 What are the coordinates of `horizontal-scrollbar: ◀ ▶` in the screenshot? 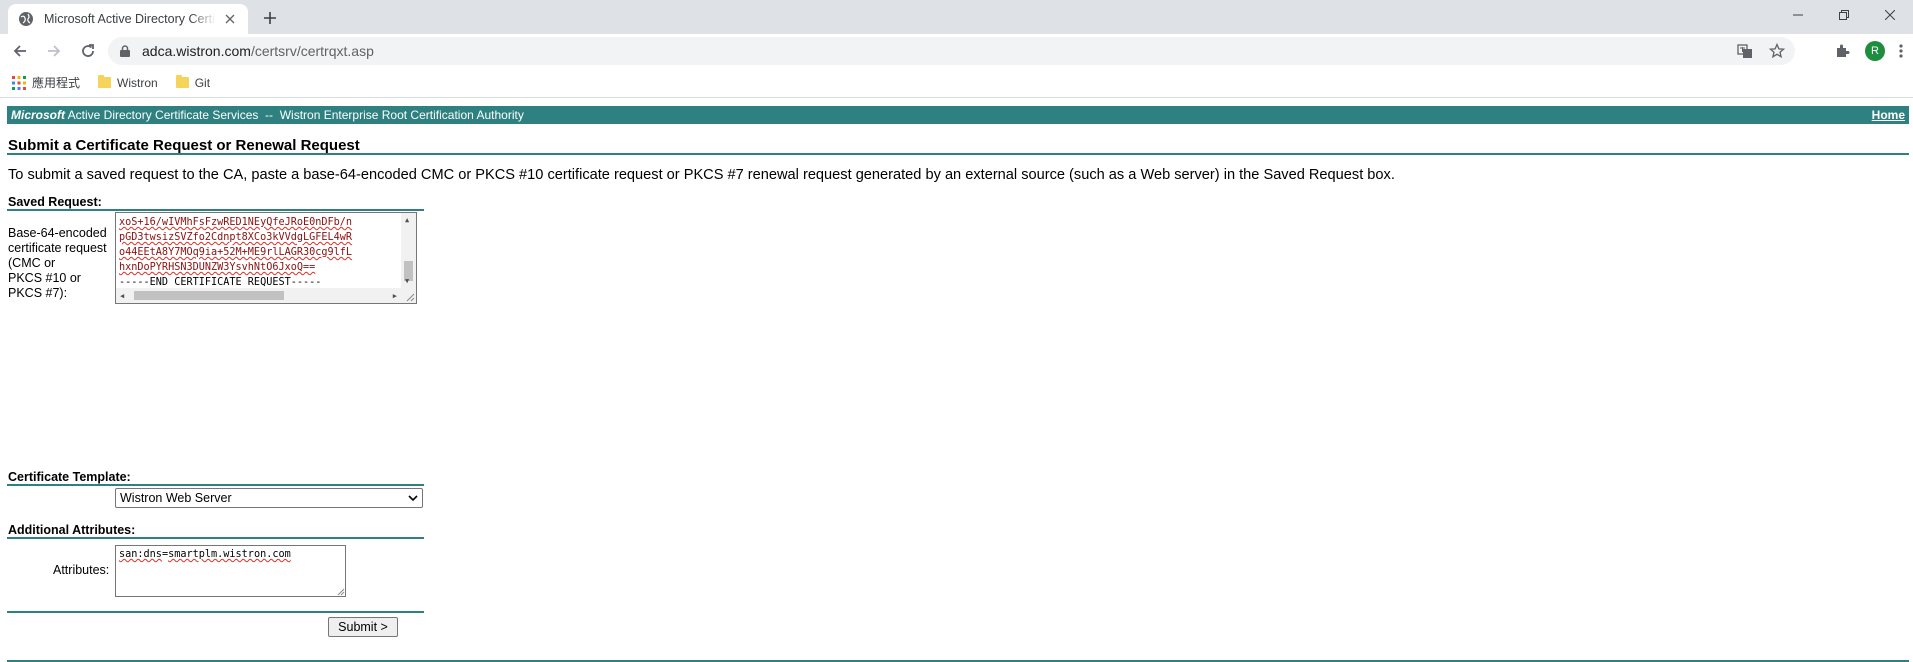 It's located at (258, 295).